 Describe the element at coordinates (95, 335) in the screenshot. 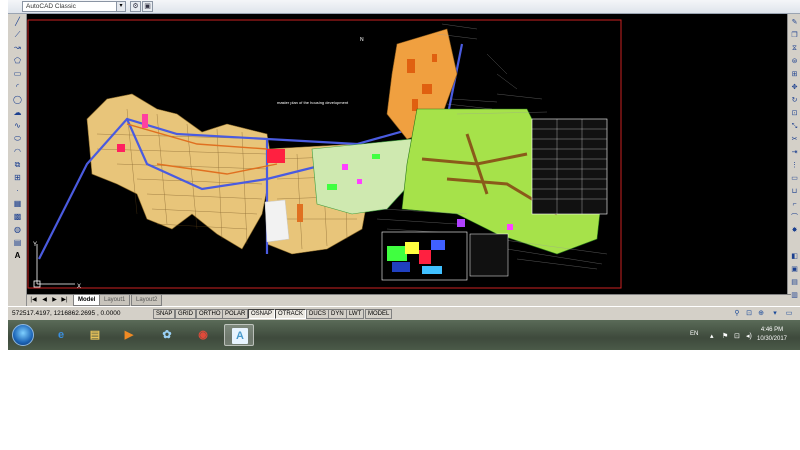

I see `file-explorer-taskbar-button: ▤` at that location.